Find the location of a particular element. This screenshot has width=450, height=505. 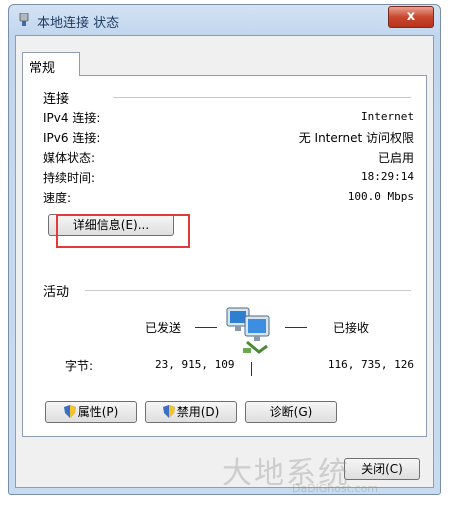

speed-value: 100.0 Mbps is located at coordinates (380, 196).